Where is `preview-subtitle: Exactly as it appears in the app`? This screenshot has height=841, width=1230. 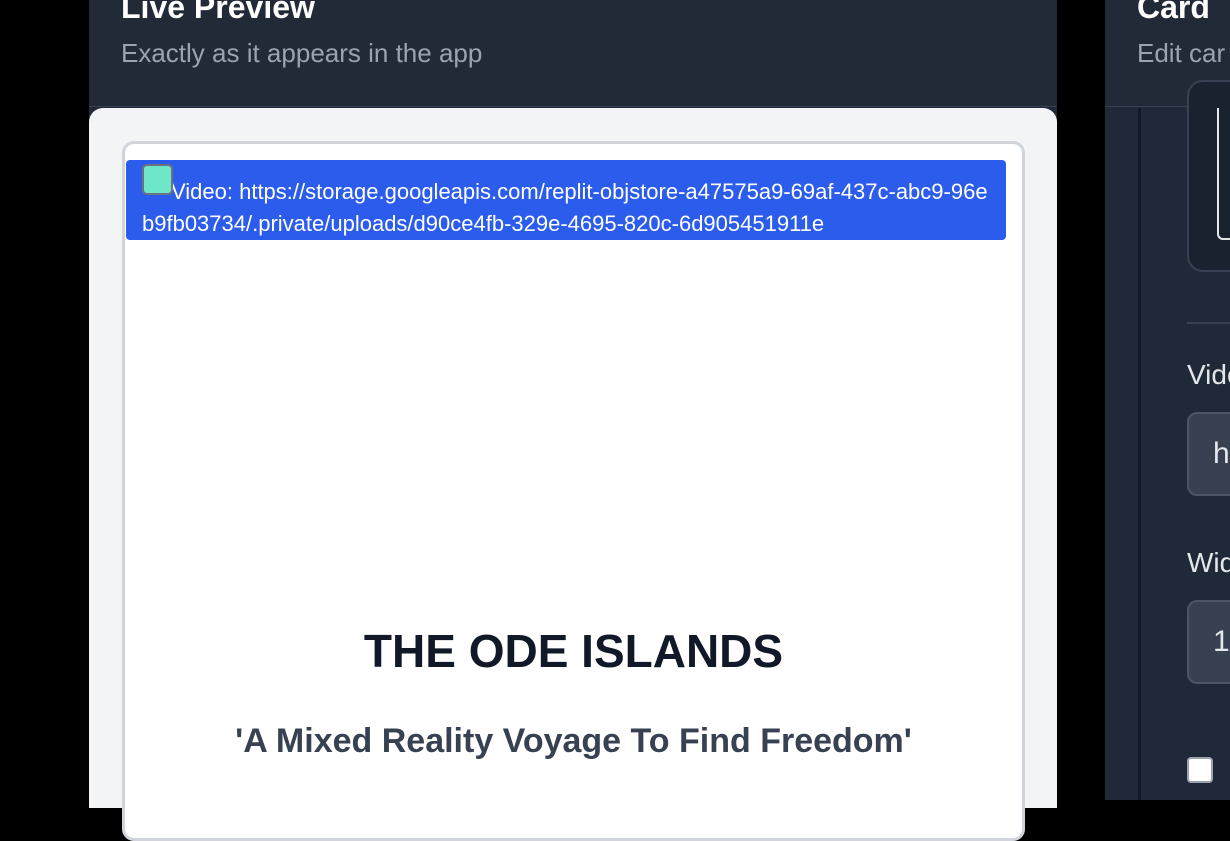
preview-subtitle: Exactly as it appears in the app is located at coordinates (302, 53).